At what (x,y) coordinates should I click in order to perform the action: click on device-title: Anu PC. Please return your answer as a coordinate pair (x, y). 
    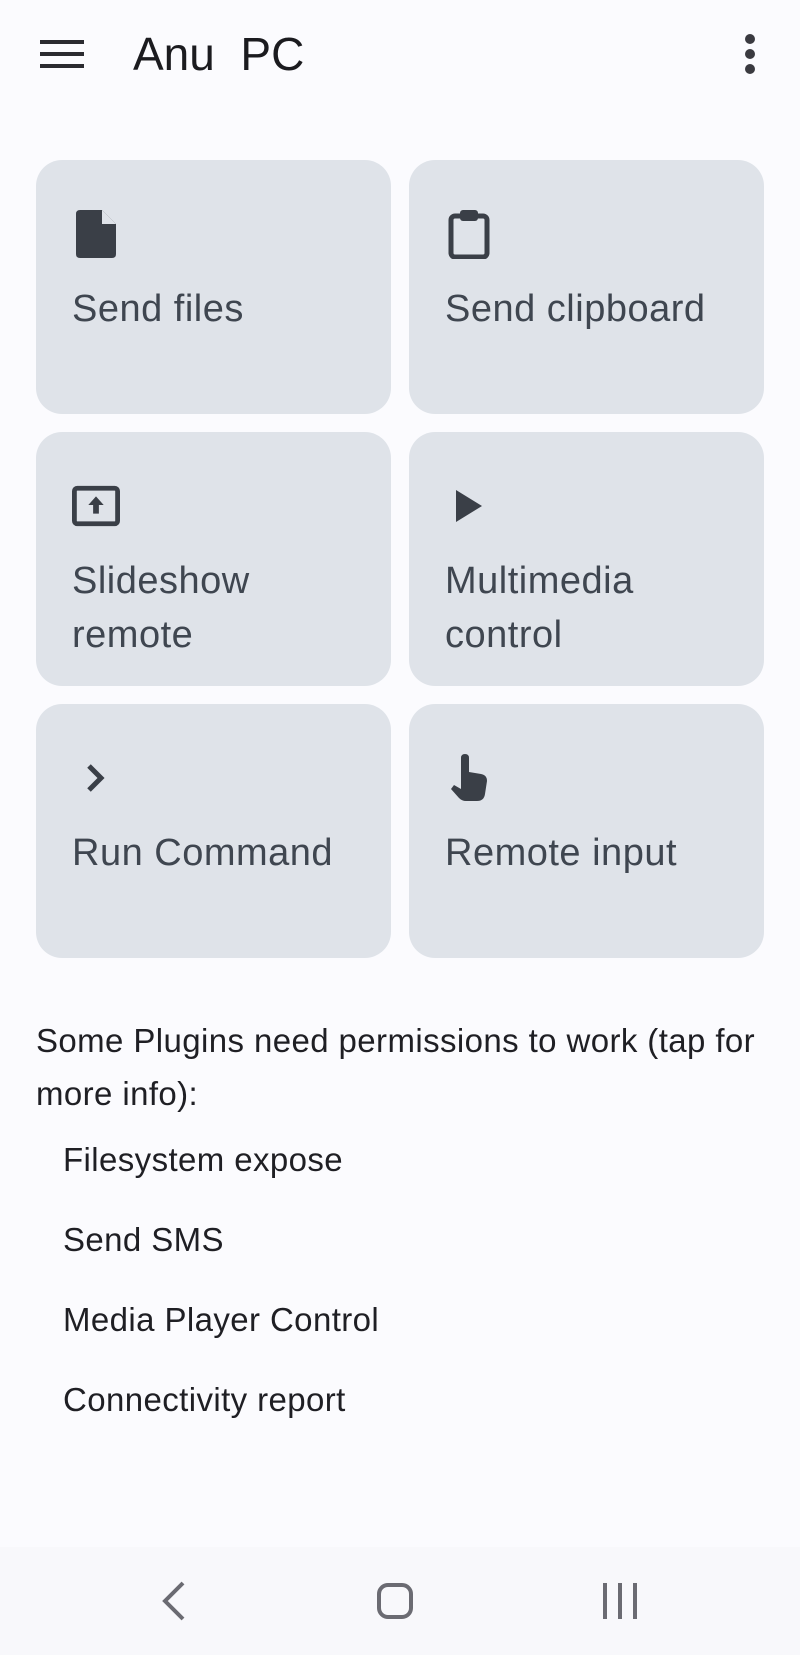
    Looking at the image, I should click on (219, 54).